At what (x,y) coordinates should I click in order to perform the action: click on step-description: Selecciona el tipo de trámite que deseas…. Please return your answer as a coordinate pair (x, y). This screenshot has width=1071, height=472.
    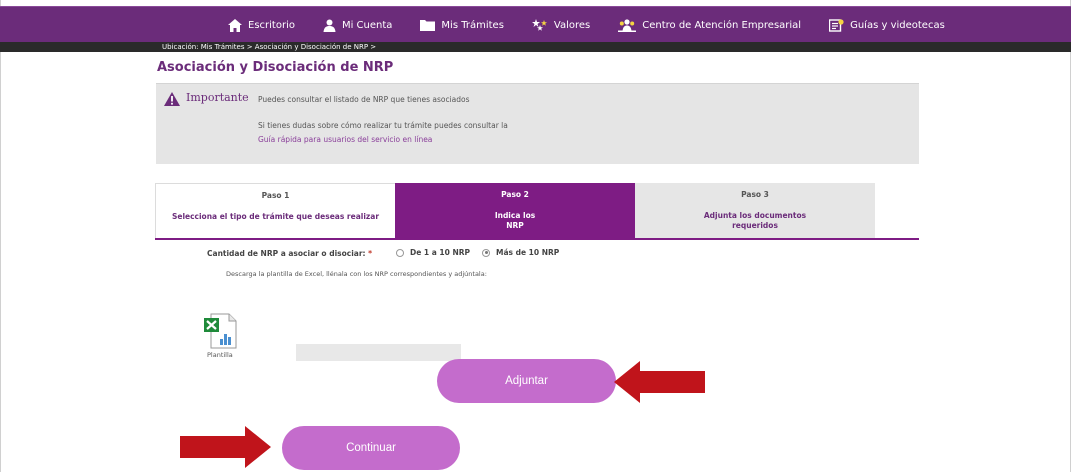
    Looking at the image, I should click on (275, 216).